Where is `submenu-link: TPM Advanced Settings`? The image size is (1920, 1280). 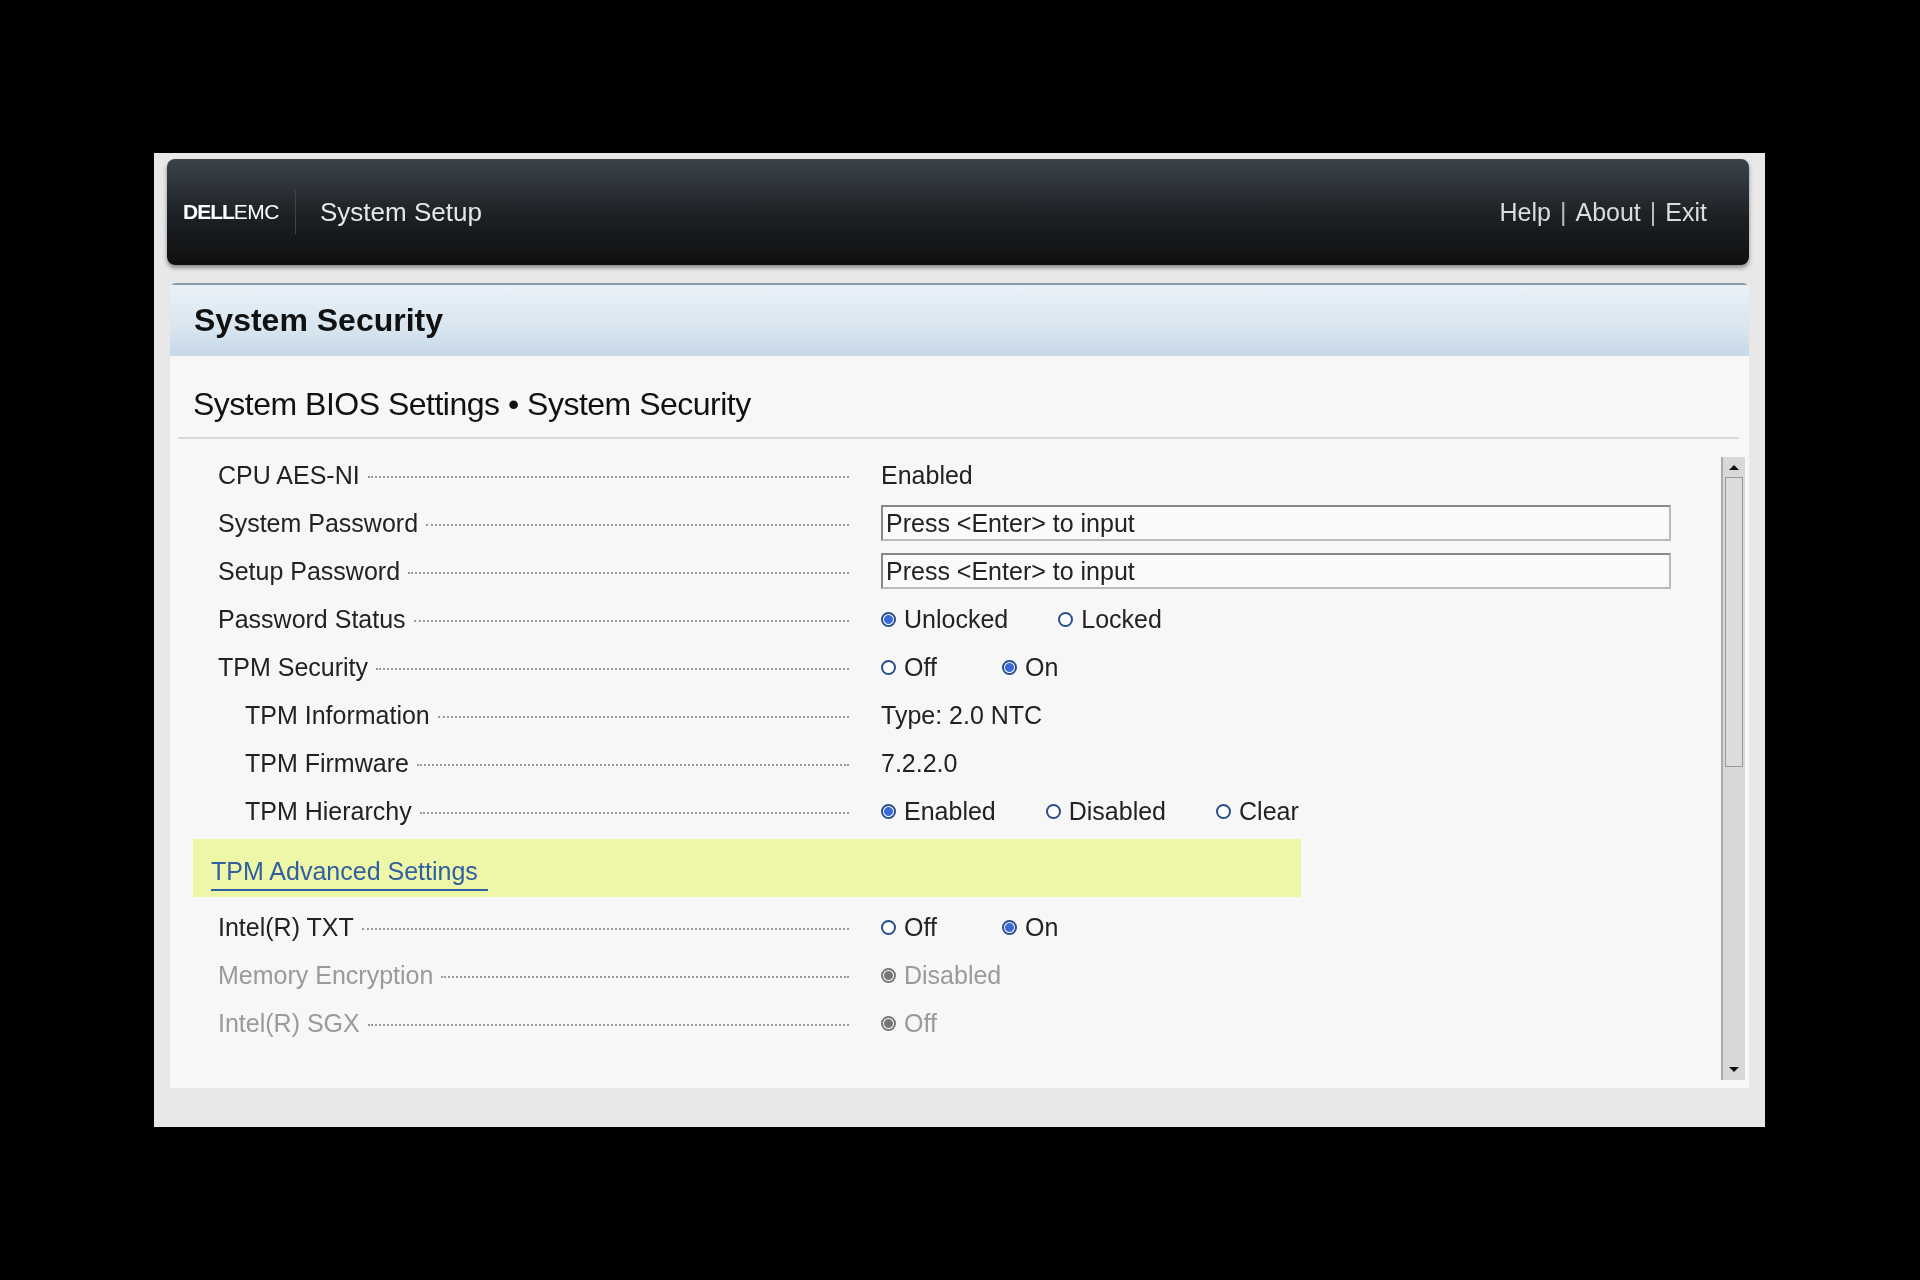 submenu-link: TPM Advanced Settings is located at coordinates (349, 874).